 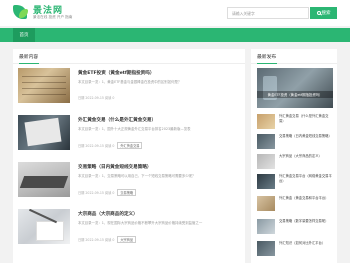 What do you see at coordinates (306, 198) in the screenshot?
I see `sidebar-post-title: 外汇黄金（黄金交易和平台平台）` at bounding box center [306, 198].